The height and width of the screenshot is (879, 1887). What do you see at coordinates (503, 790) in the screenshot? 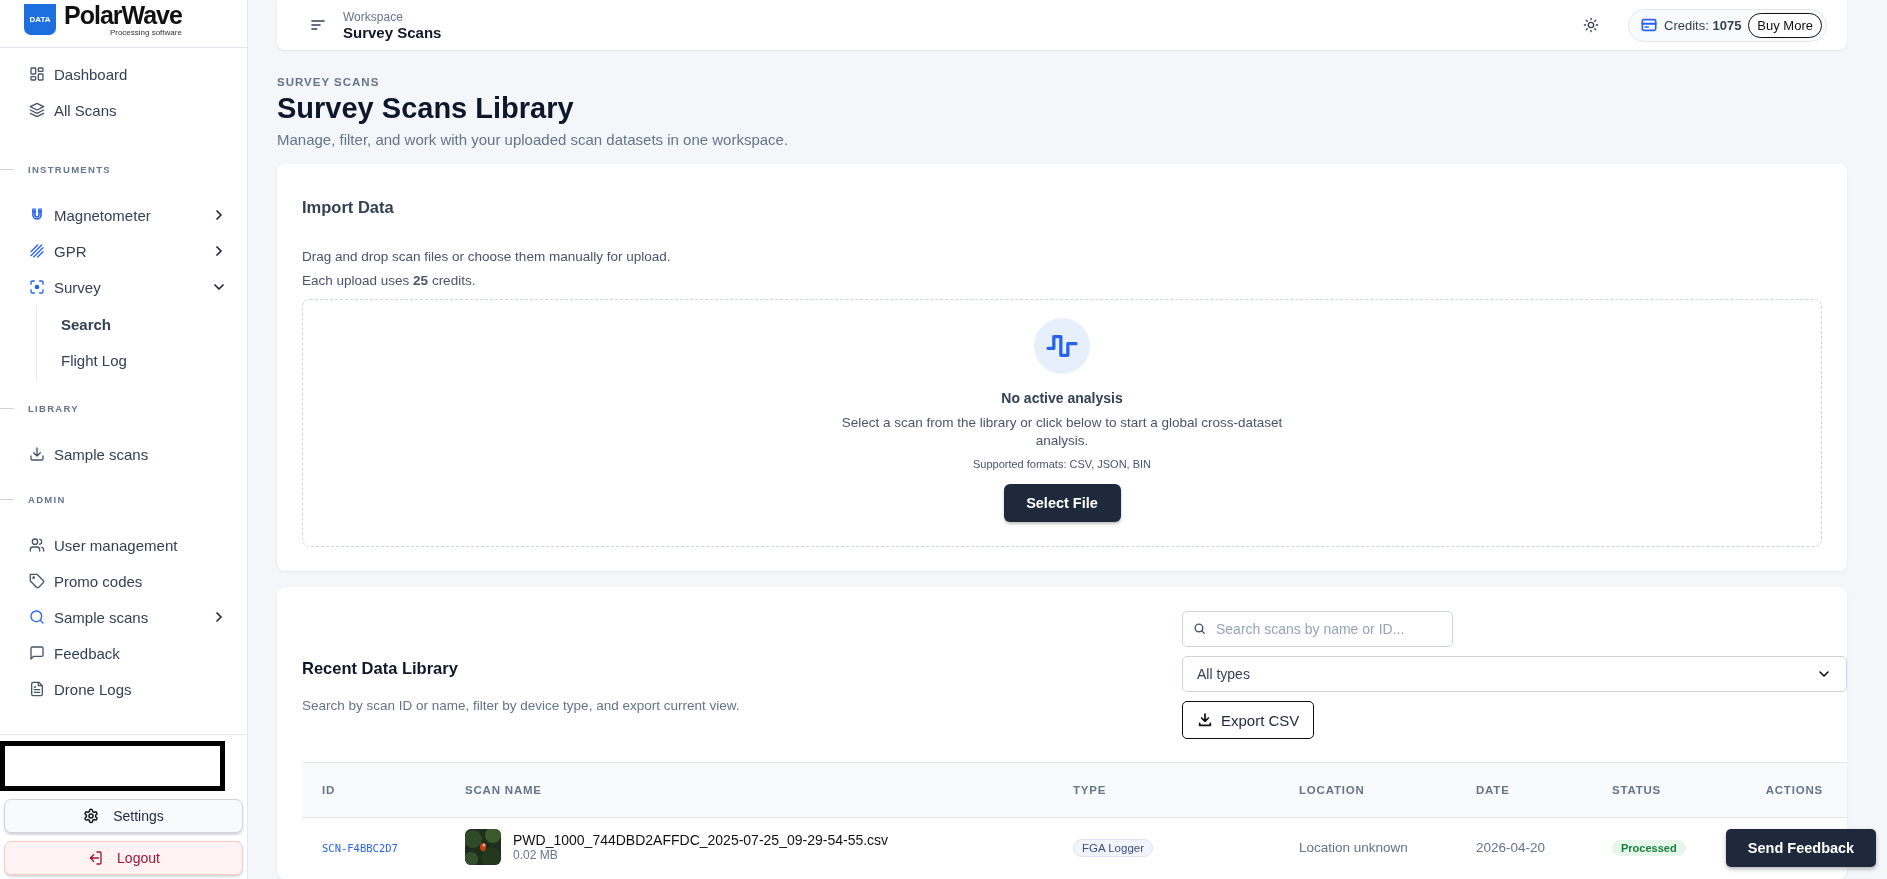
I see `column-header: SCAN NAME` at bounding box center [503, 790].